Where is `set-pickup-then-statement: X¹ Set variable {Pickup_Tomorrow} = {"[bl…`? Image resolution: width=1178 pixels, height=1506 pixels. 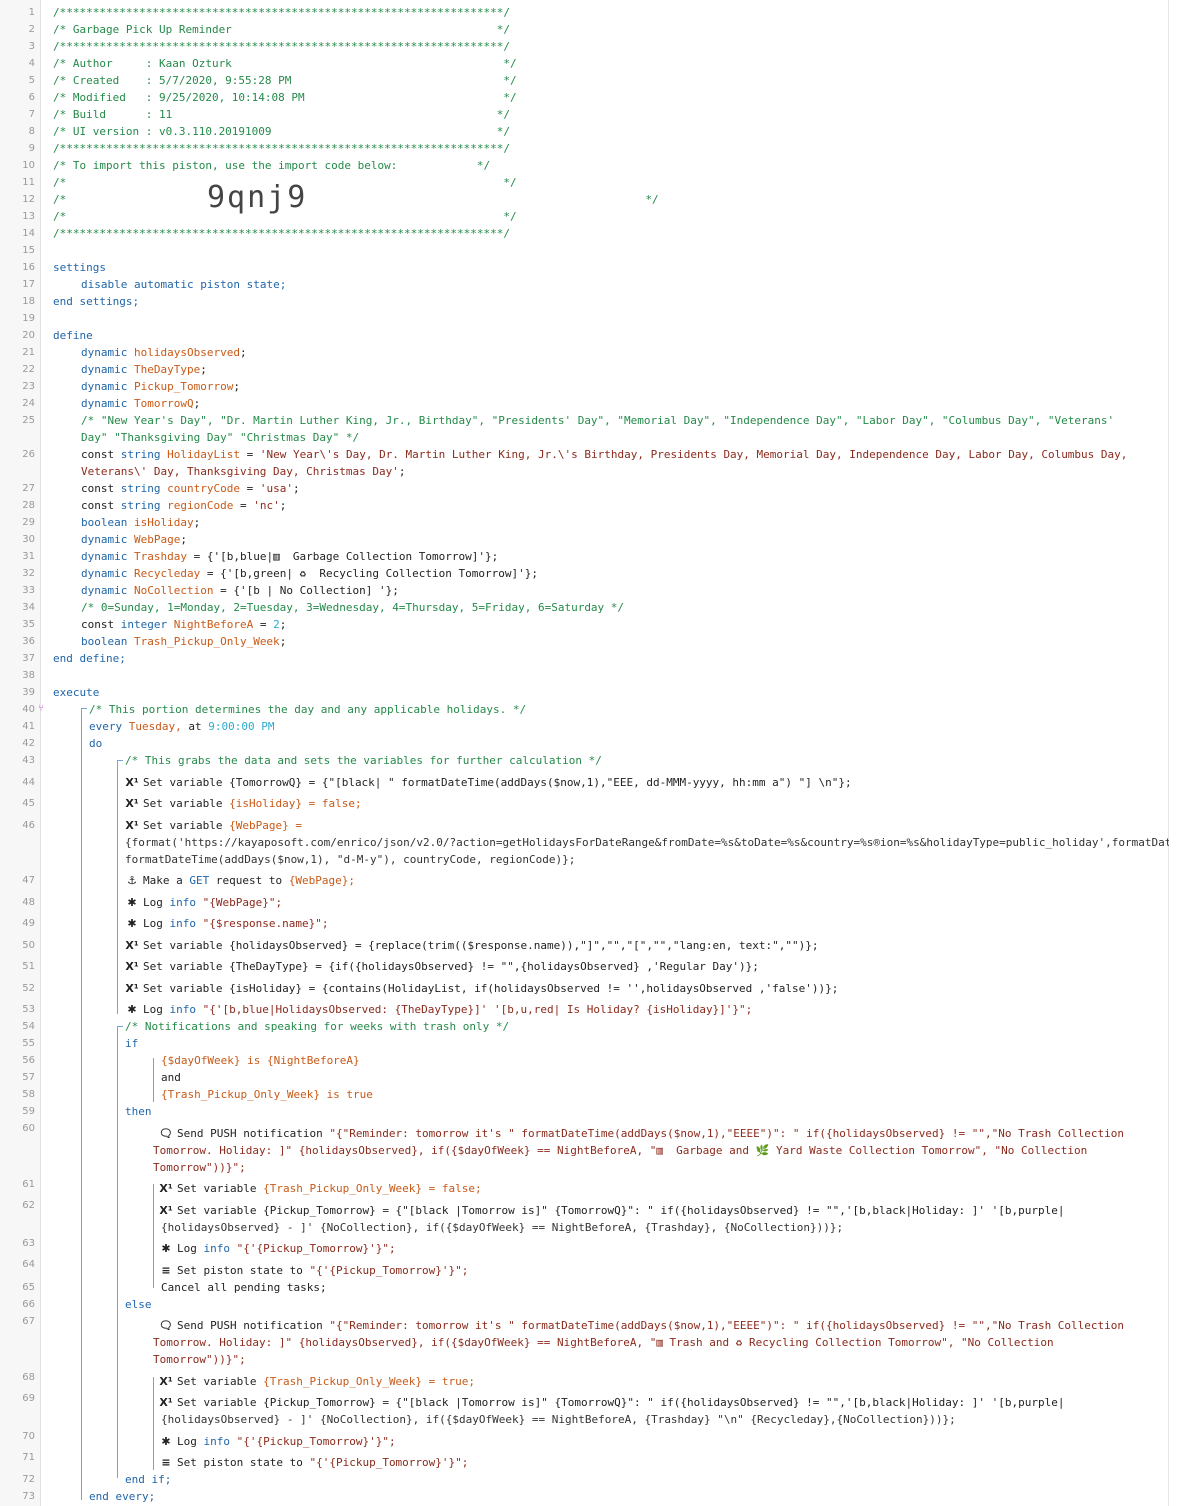
set-pickup-then-statement: X¹ Set variable {Pickup_Tomorrow} = {"[bl… is located at coordinates (611, 1210).